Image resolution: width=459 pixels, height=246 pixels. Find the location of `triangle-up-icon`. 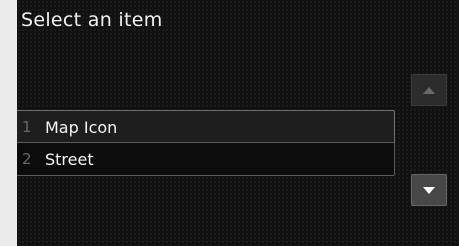

triangle-up-icon is located at coordinates (429, 90).